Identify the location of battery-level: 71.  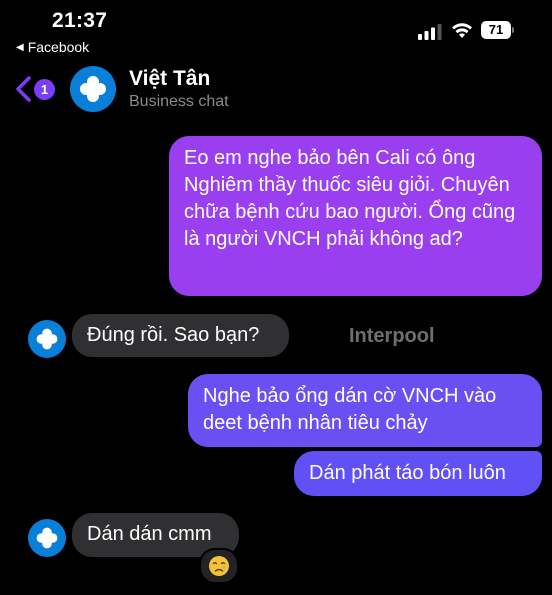
(496, 30).